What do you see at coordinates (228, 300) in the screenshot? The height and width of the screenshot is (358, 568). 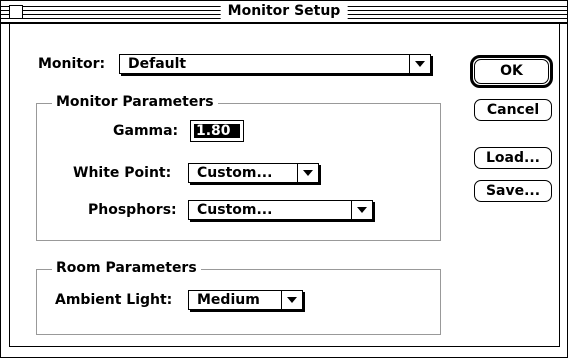 I see `ambient-light-popup-value: Medium` at bounding box center [228, 300].